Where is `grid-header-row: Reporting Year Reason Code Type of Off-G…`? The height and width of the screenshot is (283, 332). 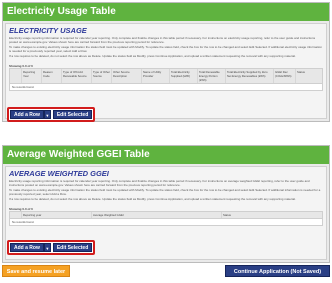 grid-header-row: Reporting Year Reason Code Type of Off-G… is located at coordinates (166, 76).